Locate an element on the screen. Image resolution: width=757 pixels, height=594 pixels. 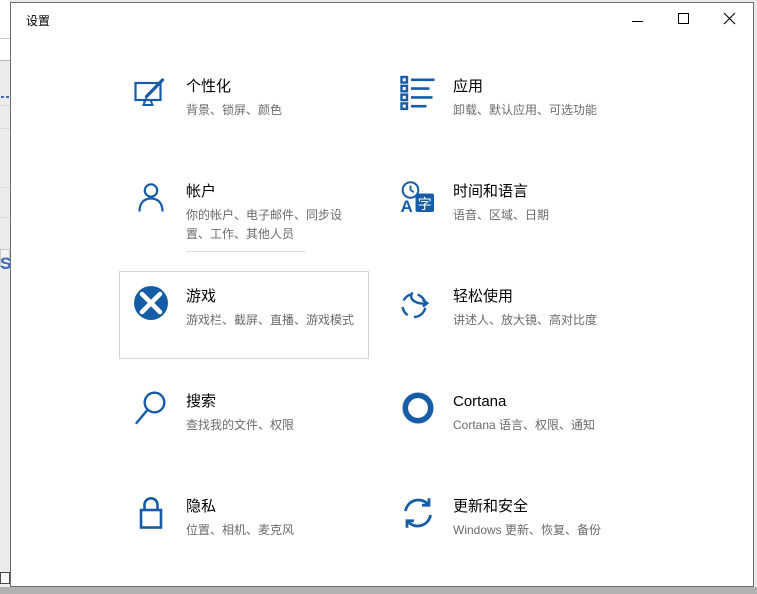
cortana-ring-icon is located at coordinates (418, 408).